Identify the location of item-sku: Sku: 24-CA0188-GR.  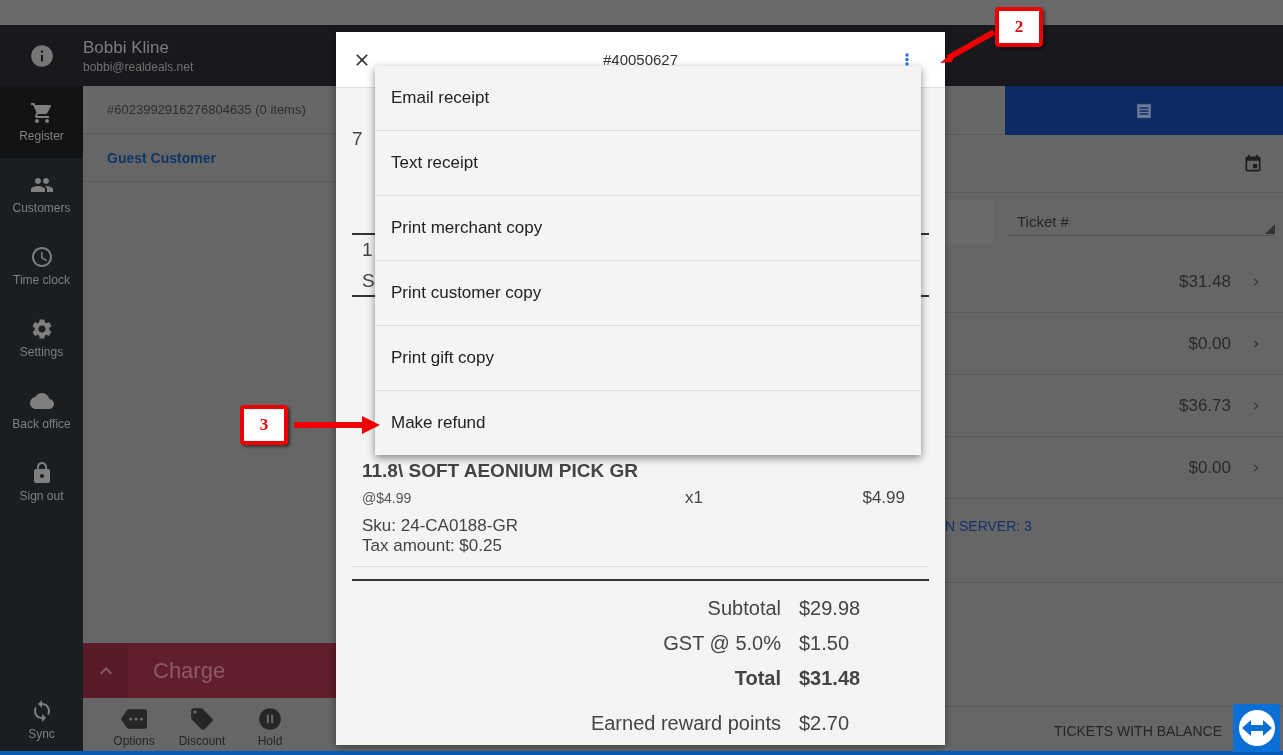
(440, 526).